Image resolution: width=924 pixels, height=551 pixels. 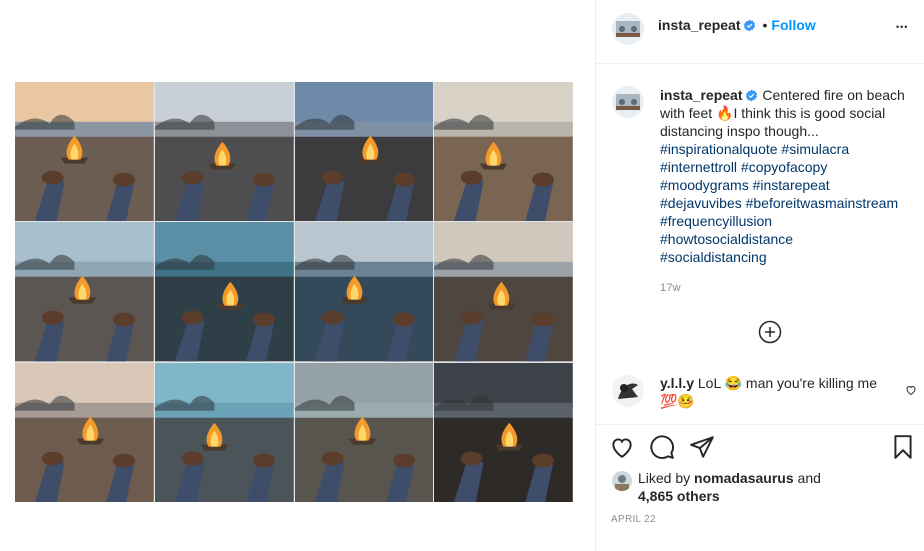 What do you see at coordinates (903, 447) in the screenshot?
I see `bookmark-icon` at bounding box center [903, 447].